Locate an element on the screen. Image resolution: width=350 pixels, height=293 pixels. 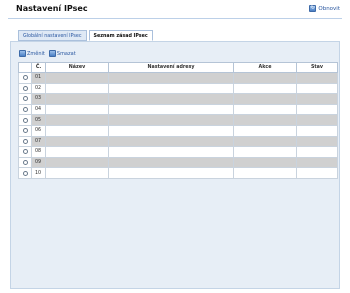
change-button: Změnit is located at coordinates (32, 53).